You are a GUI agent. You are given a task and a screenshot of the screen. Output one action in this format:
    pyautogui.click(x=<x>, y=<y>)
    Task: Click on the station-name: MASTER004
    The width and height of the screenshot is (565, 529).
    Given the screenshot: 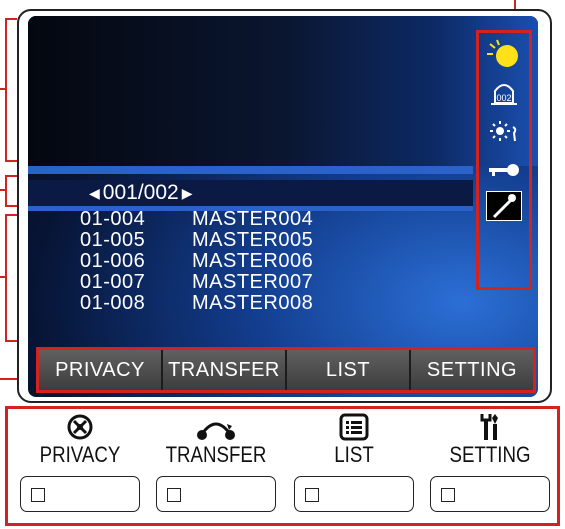 What is the action you would take?
    pyautogui.click(x=253, y=219)
    